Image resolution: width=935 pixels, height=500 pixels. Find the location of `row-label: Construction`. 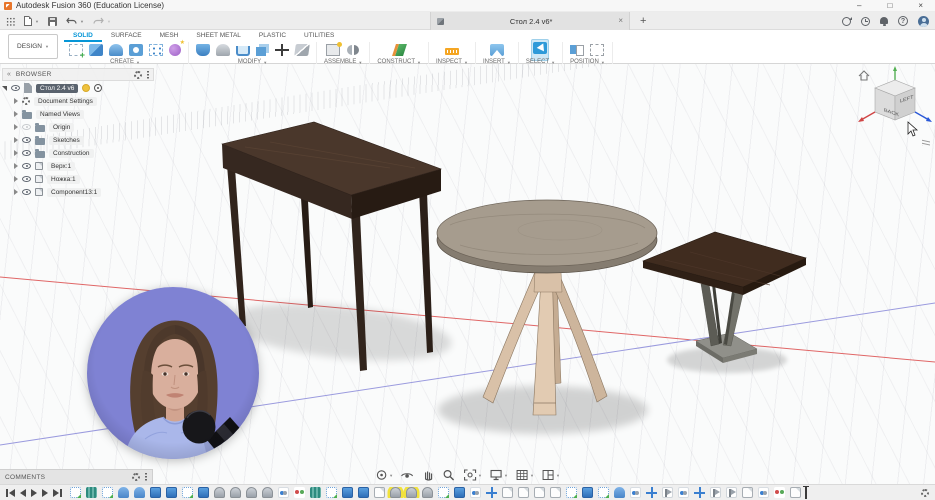

row-label: Construction is located at coordinates (71, 153).